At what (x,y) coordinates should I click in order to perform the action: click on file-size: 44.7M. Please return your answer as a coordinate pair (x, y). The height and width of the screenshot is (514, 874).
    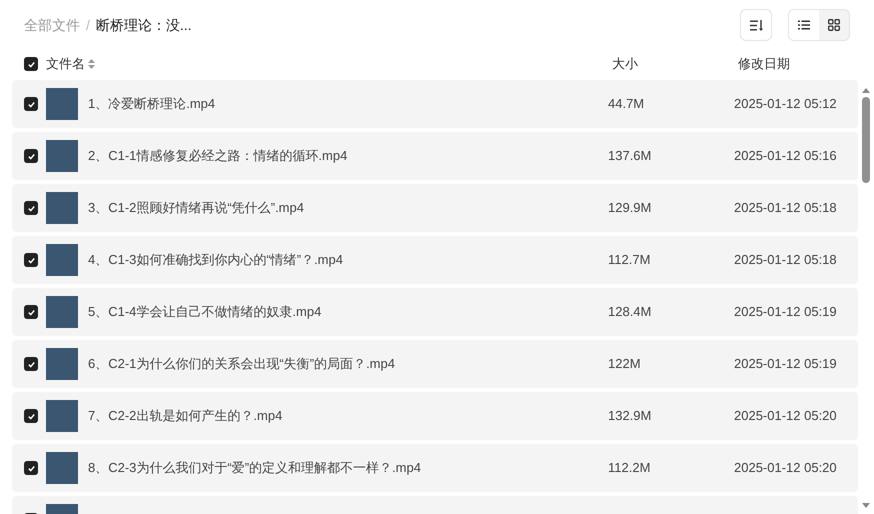
    Looking at the image, I should click on (627, 104).